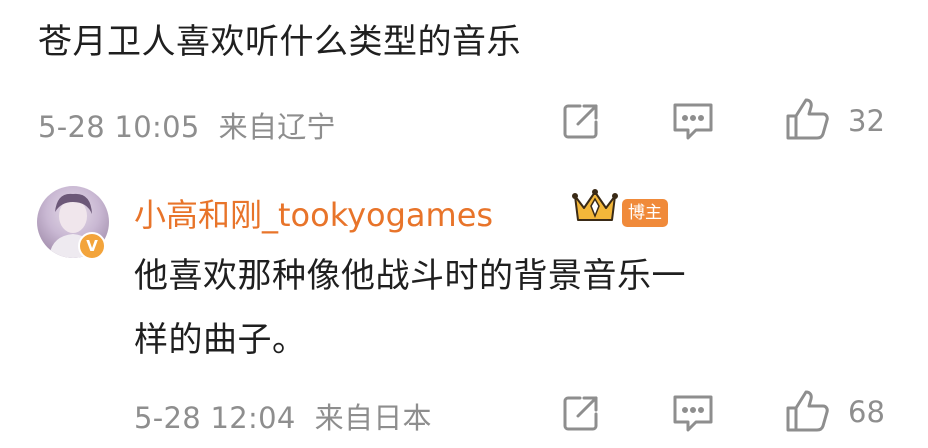  What do you see at coordinates (595, 206) in the screenshot?
I see `crown-icon` at bounding box center [595, 206].